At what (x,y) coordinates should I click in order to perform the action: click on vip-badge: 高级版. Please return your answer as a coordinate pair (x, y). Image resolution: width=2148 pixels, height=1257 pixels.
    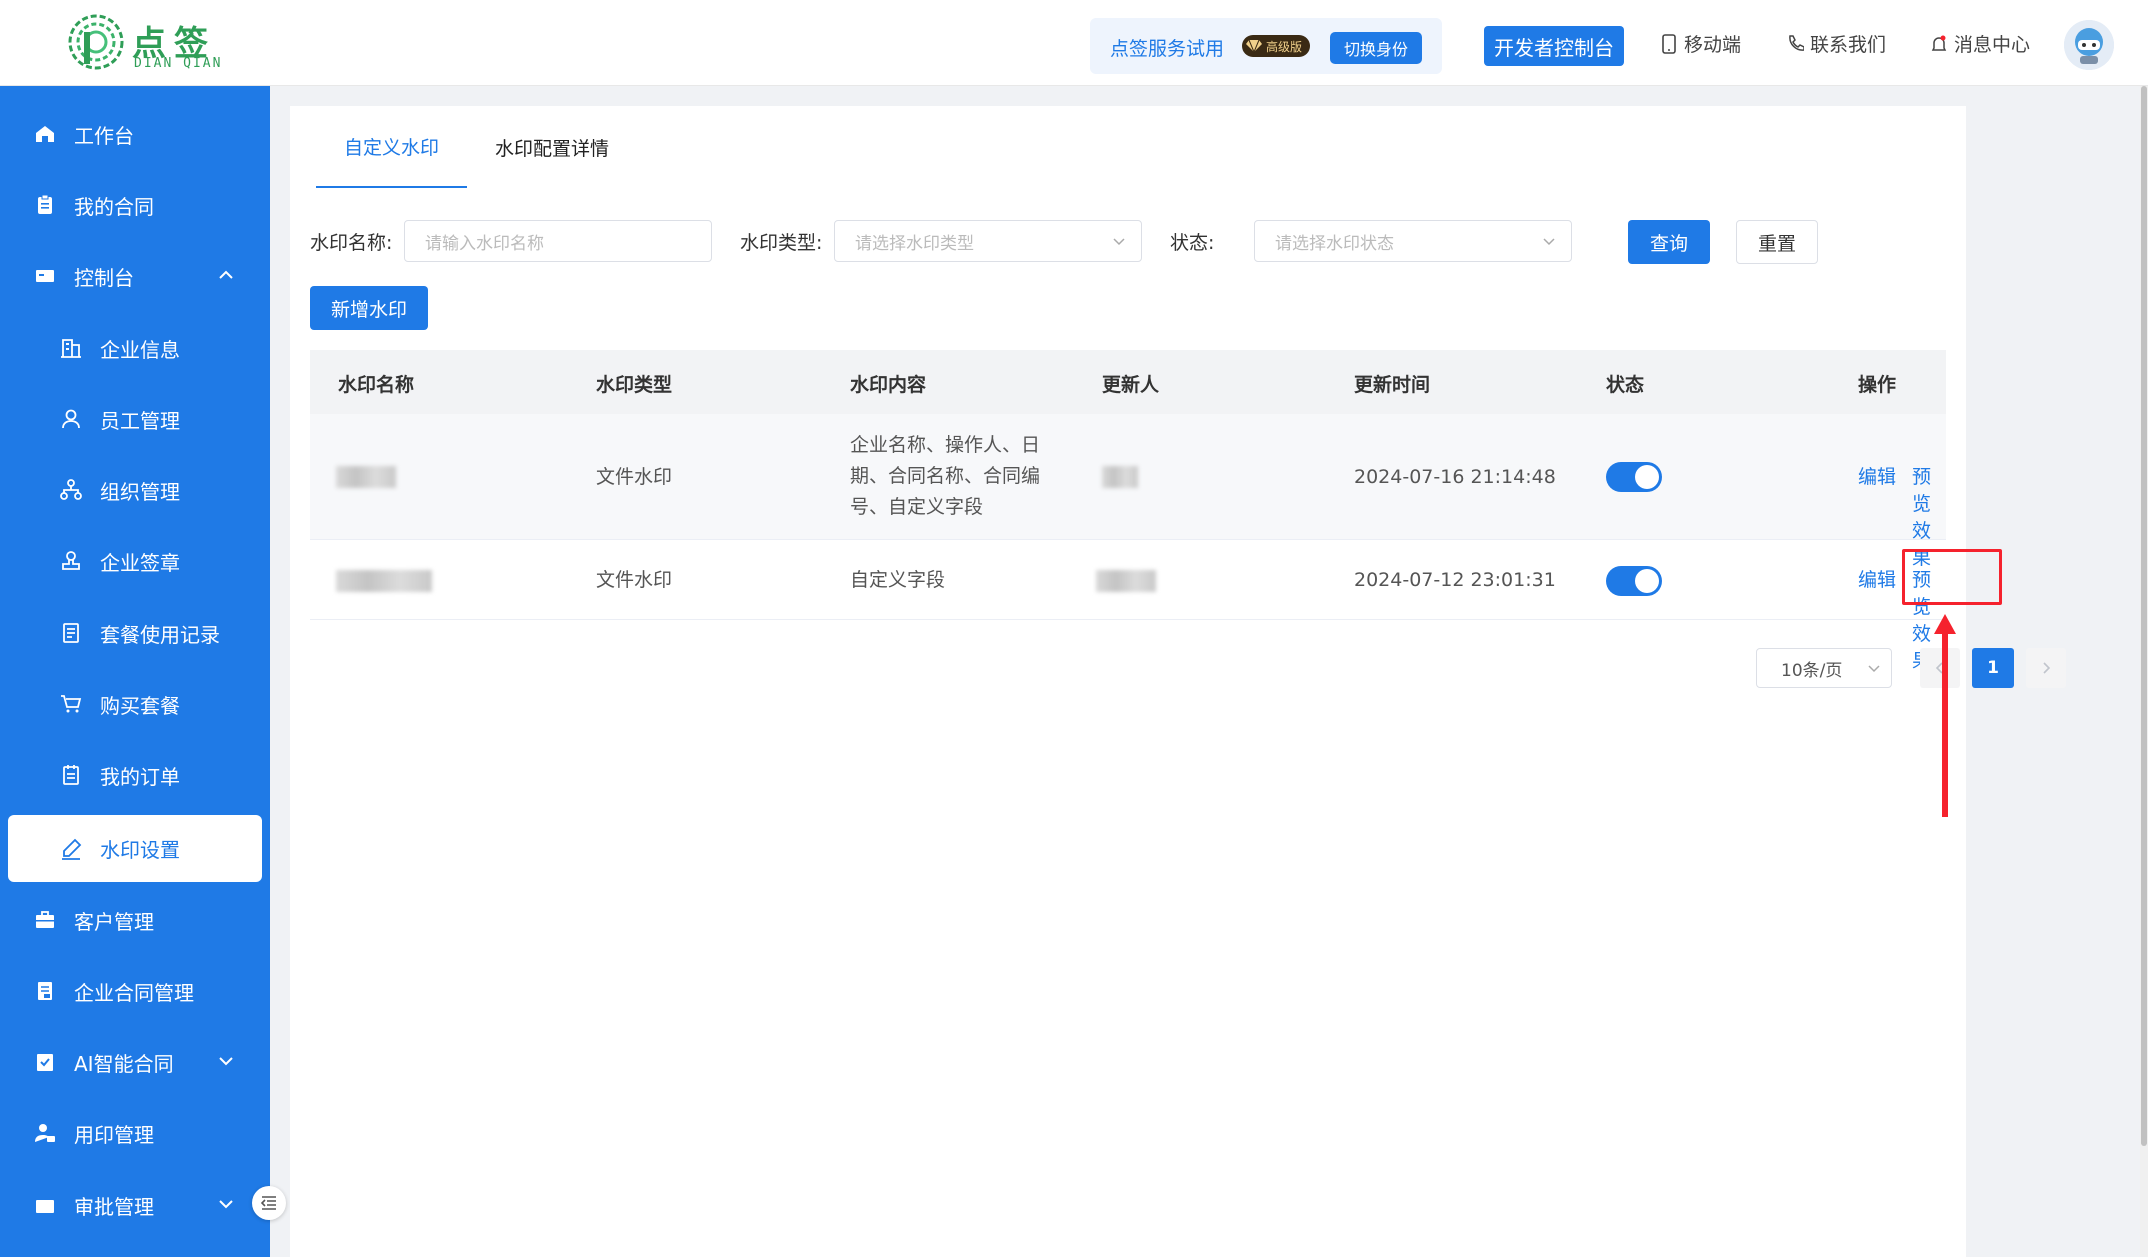
    Looking at the image, I should click on (1276, 46).